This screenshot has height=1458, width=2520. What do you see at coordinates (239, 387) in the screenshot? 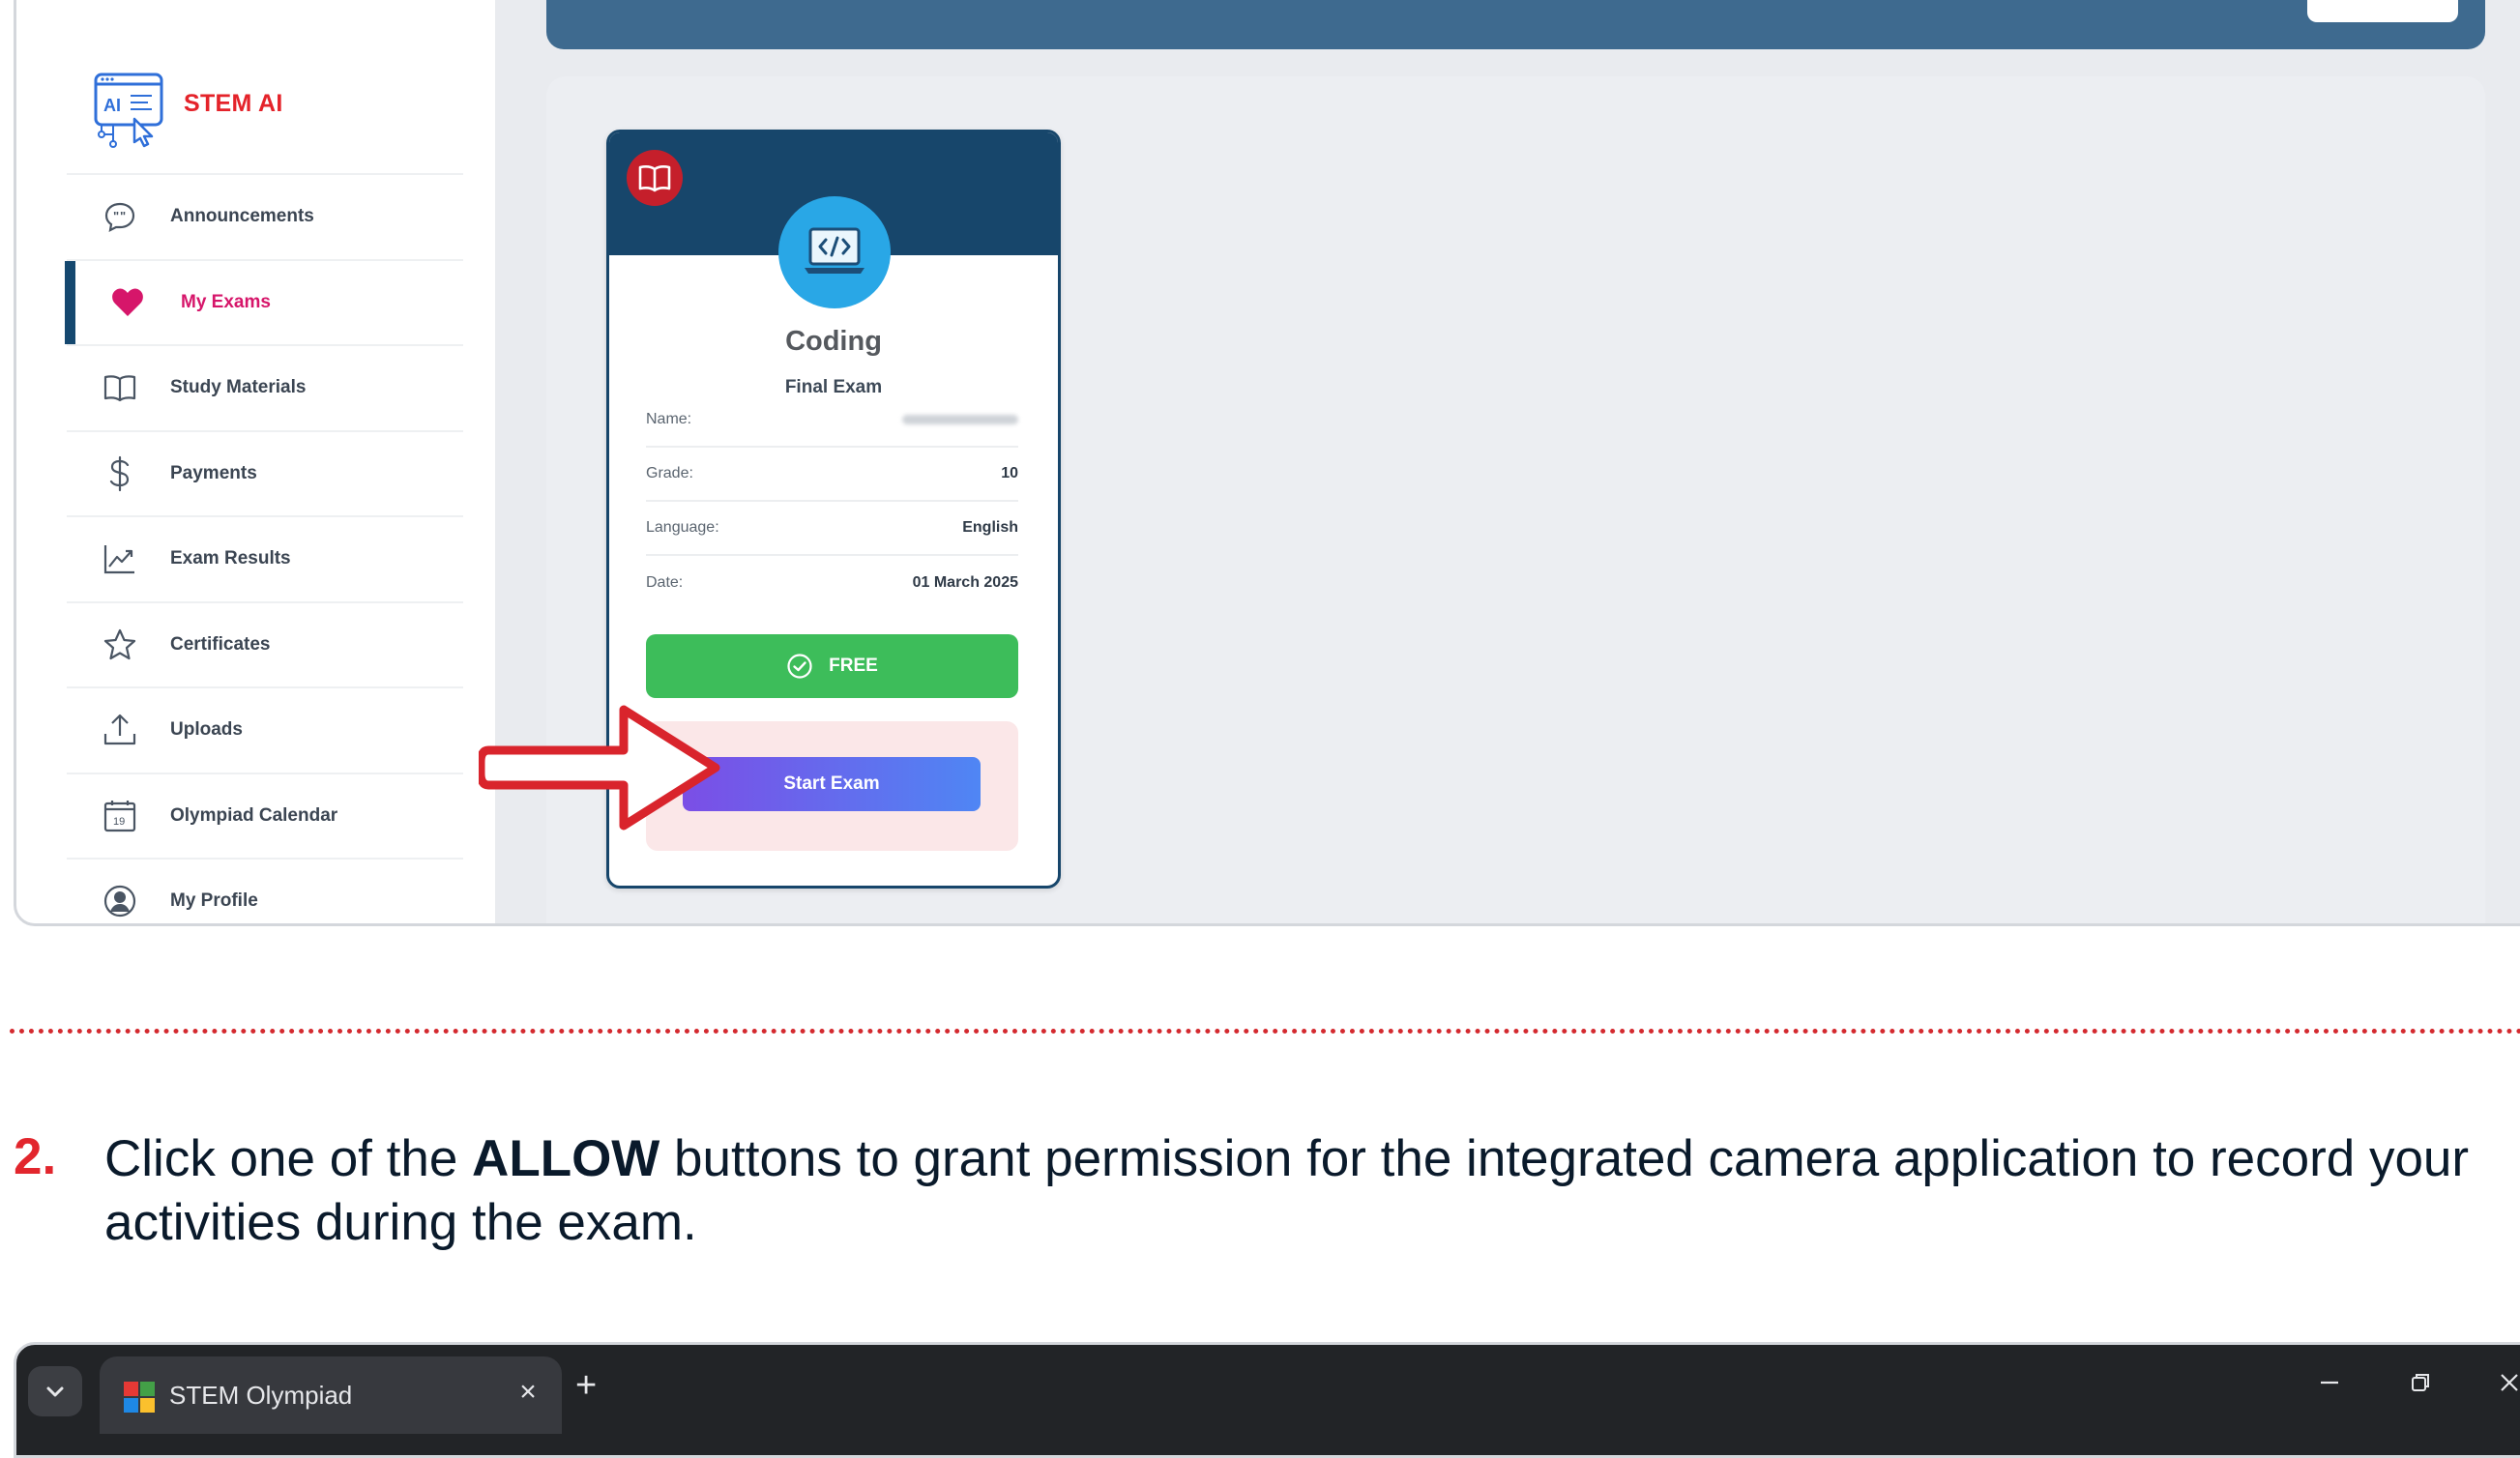
I see `sidebar-item-label: Study Materials` at bounding box center [239, 387].